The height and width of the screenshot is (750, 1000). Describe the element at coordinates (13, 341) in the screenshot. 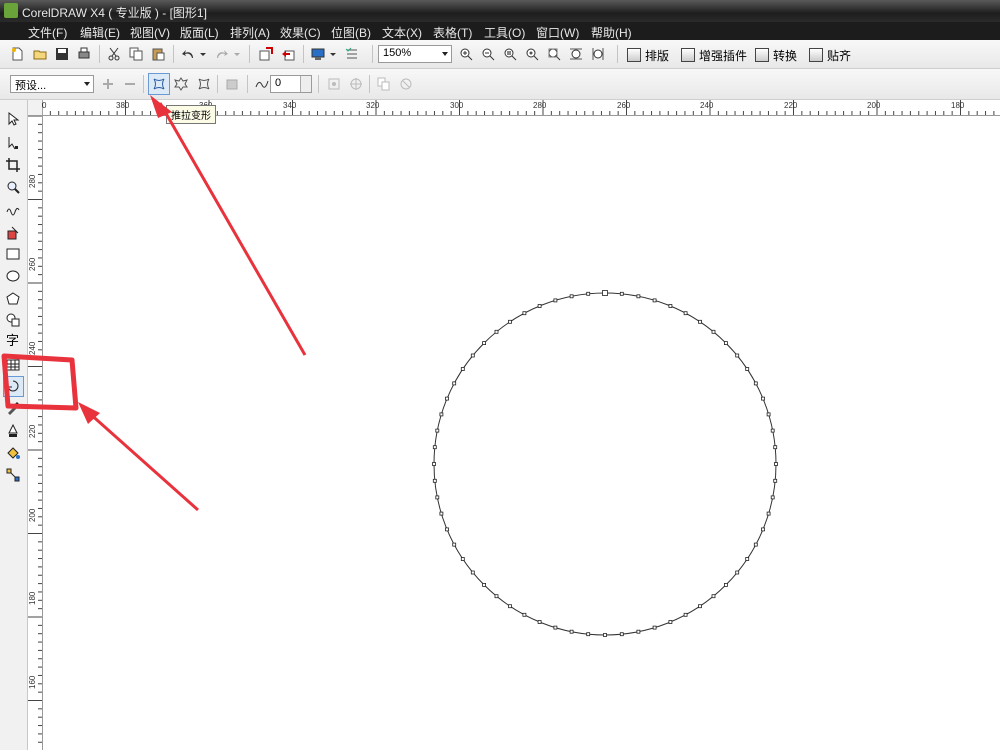

I see `text-tool-icon: 字` at that location.